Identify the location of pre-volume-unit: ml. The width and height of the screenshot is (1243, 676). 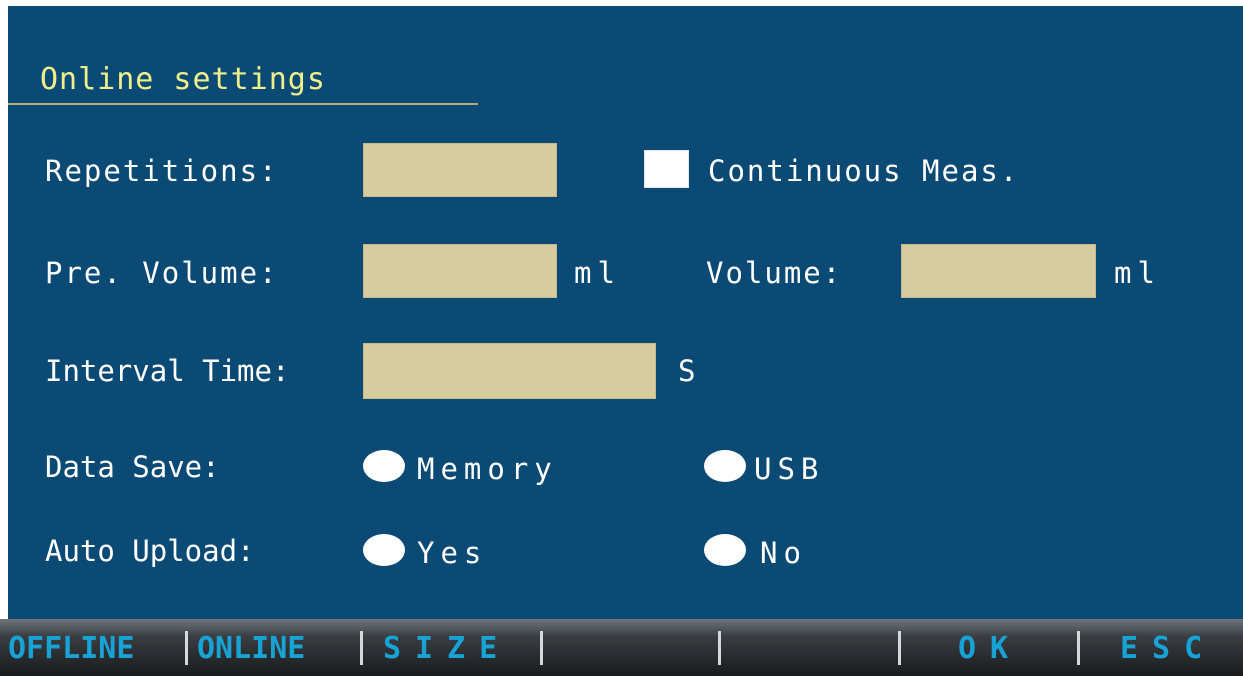
(597, 273).